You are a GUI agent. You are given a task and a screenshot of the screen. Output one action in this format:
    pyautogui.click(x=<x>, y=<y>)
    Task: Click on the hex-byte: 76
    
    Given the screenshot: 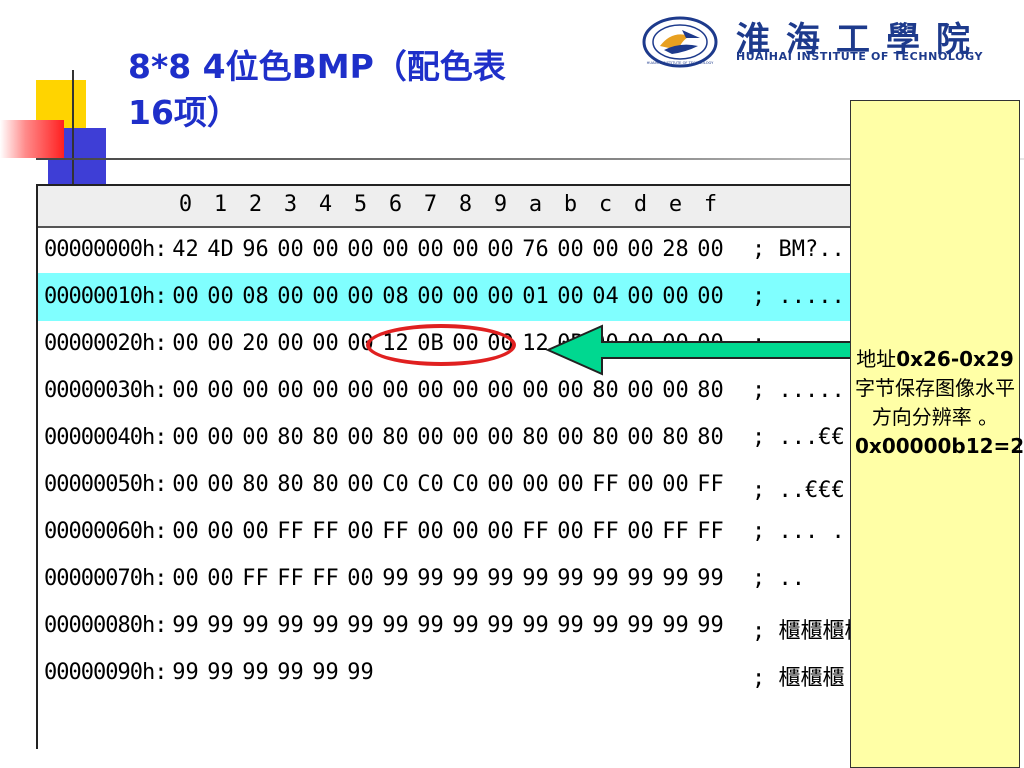 What is the action you would take?
    pyautogui.click(x=535, y=249)
    